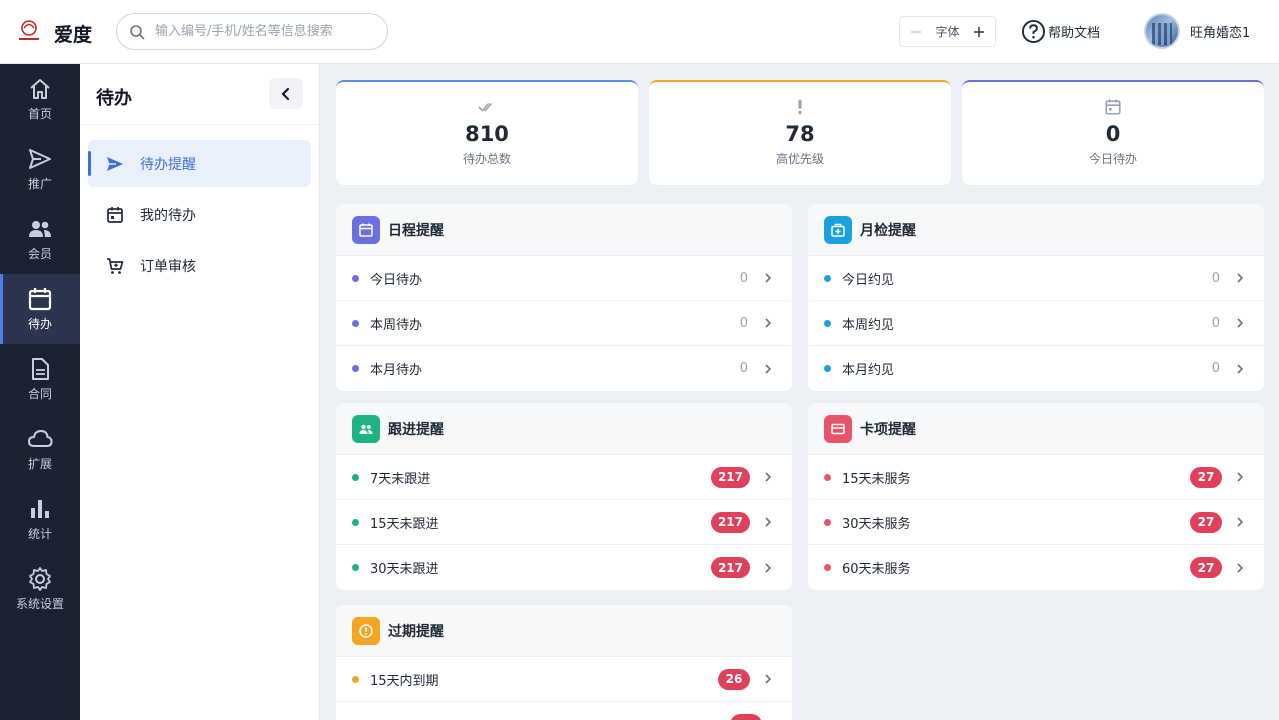  I want to click on reminder-row: 本周约见 0, so click(1036, 323).